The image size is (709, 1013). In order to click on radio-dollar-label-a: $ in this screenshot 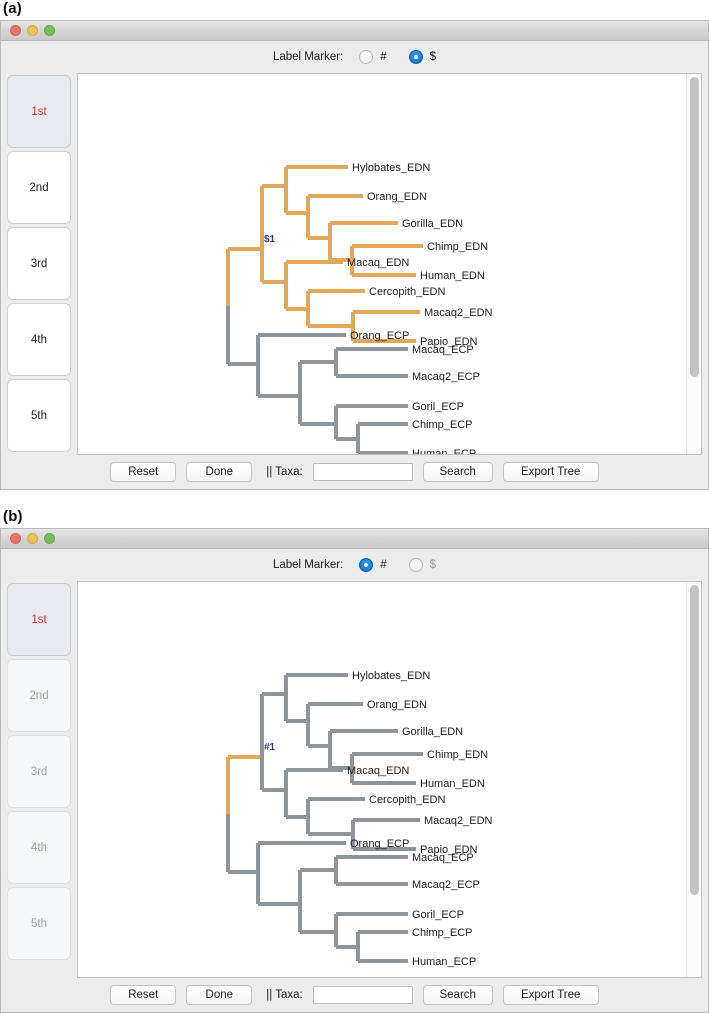, I will do `click(433, 57)`.